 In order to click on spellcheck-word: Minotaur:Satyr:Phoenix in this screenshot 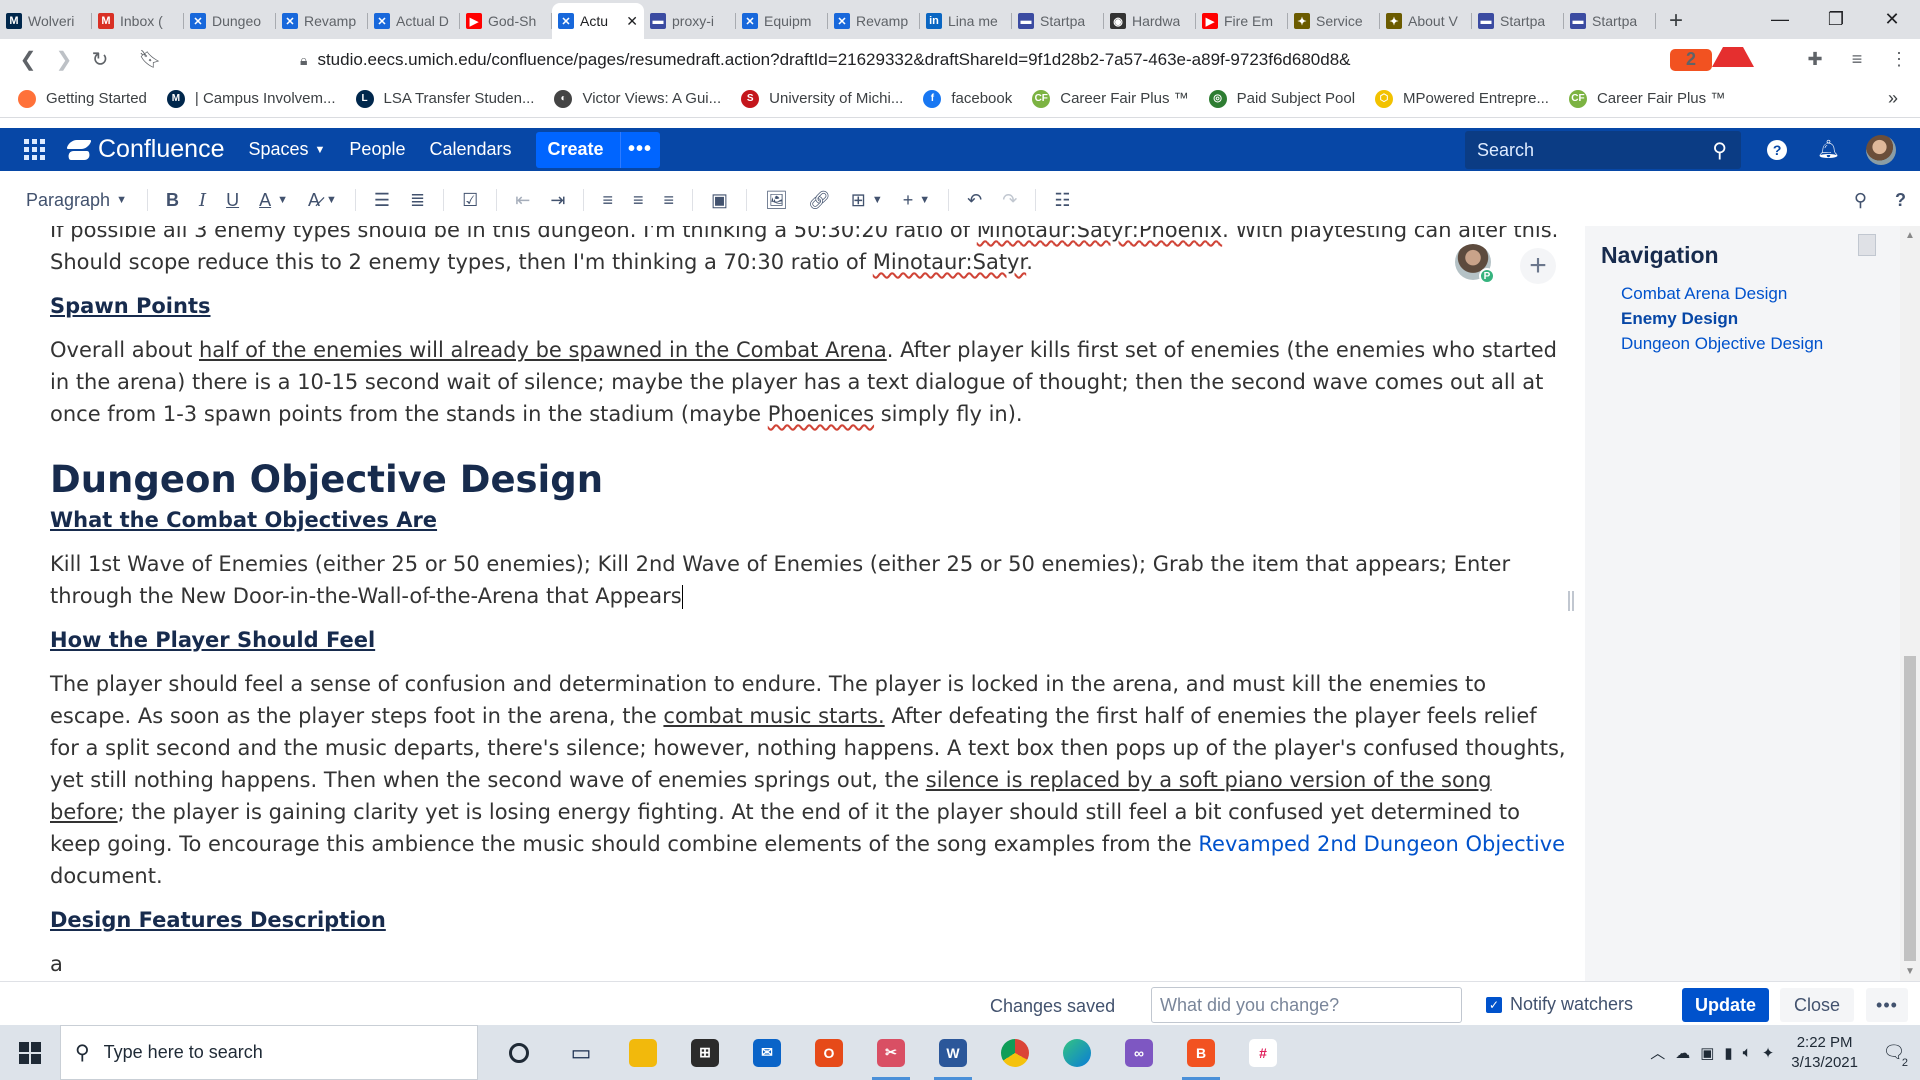, I will do `click(1099, 234)`.